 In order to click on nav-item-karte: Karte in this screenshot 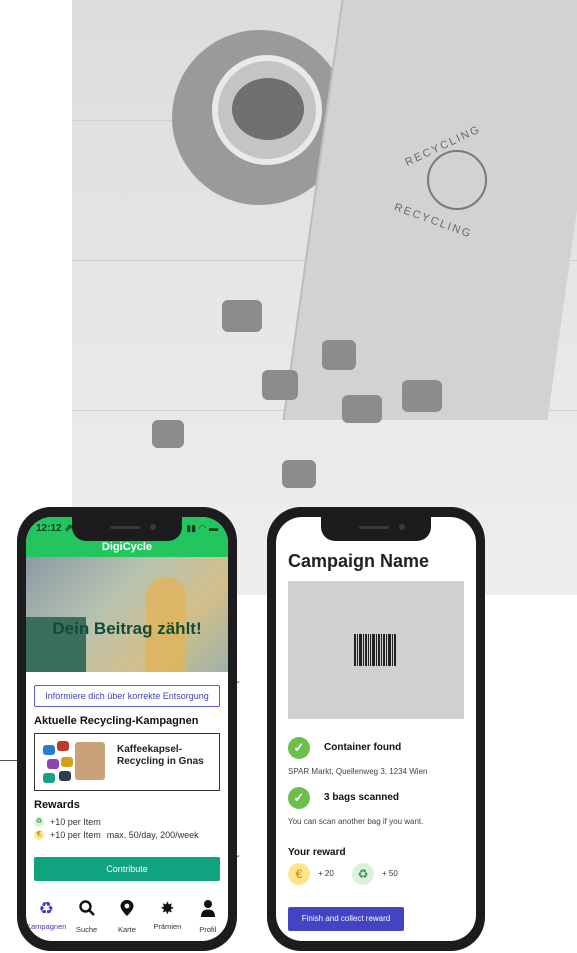, I will do `click(127, 916)`.